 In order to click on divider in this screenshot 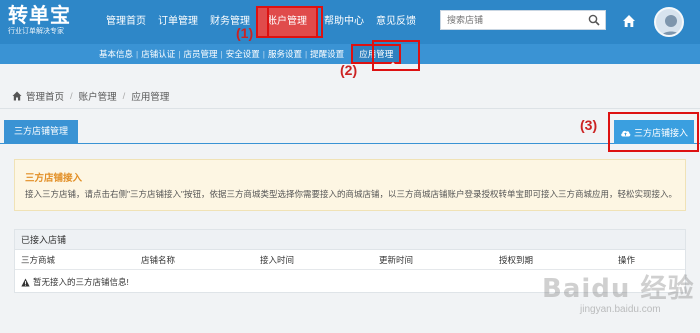, I will do `click(350, 108)`.